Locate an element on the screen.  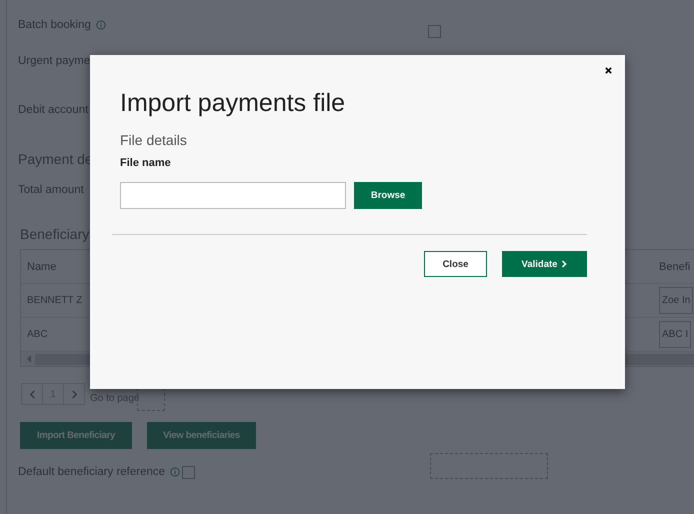
field-label: Total amount is located at coordinates (51, 190).